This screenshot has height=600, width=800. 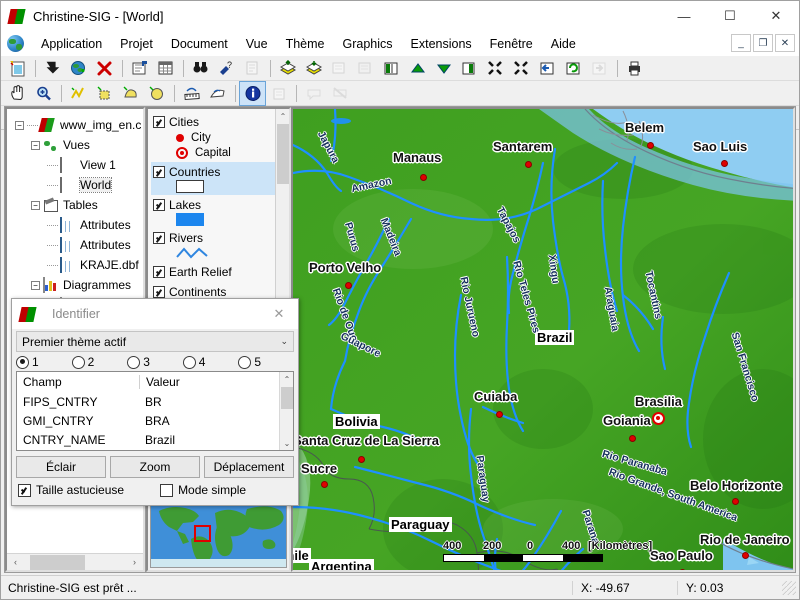 I want to click on menu-vue: Vue, so click(x=257, y=44).